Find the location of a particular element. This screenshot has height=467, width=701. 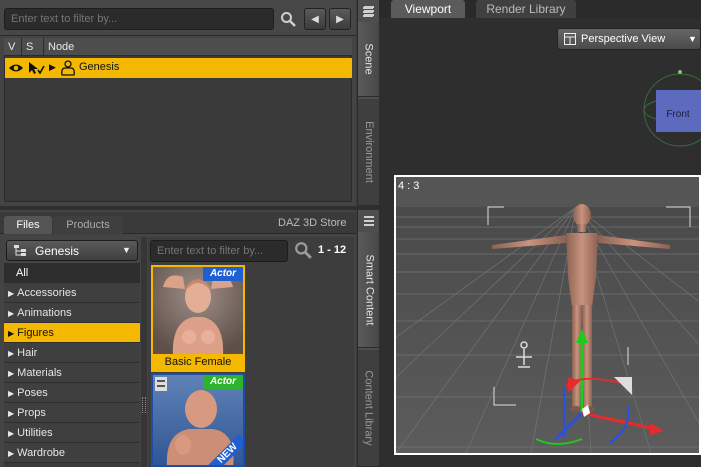

category-item-selected: ▶ Figures is located at coordinates (72, 333).